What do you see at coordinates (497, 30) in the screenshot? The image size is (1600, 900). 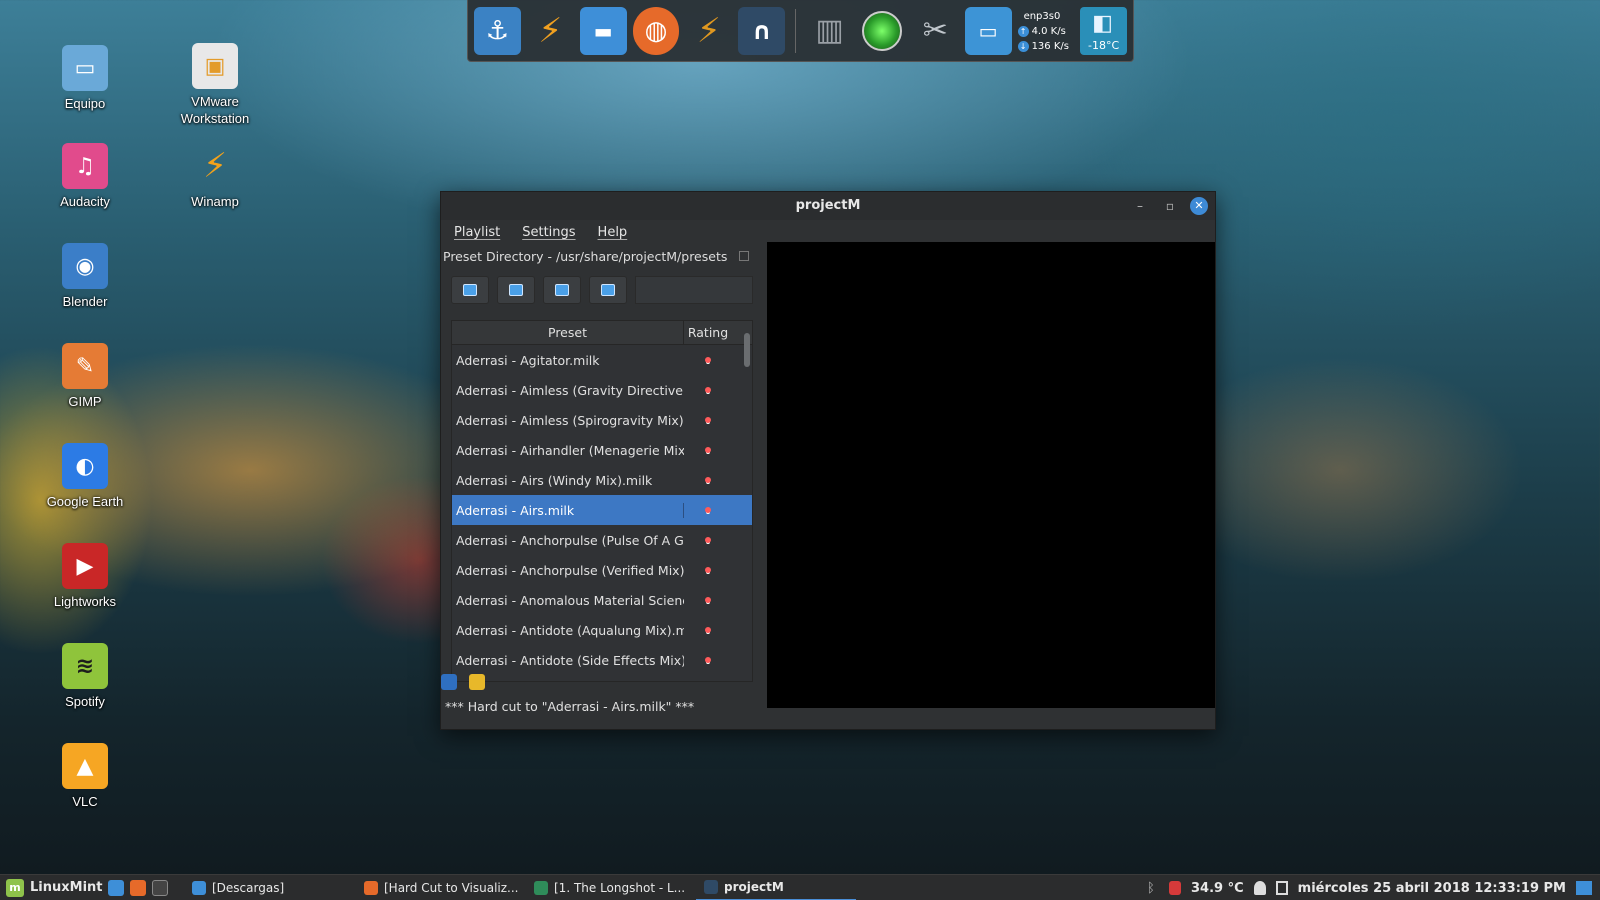 I see `anchor-icon: ⚓` at bounding box center [497, 30].